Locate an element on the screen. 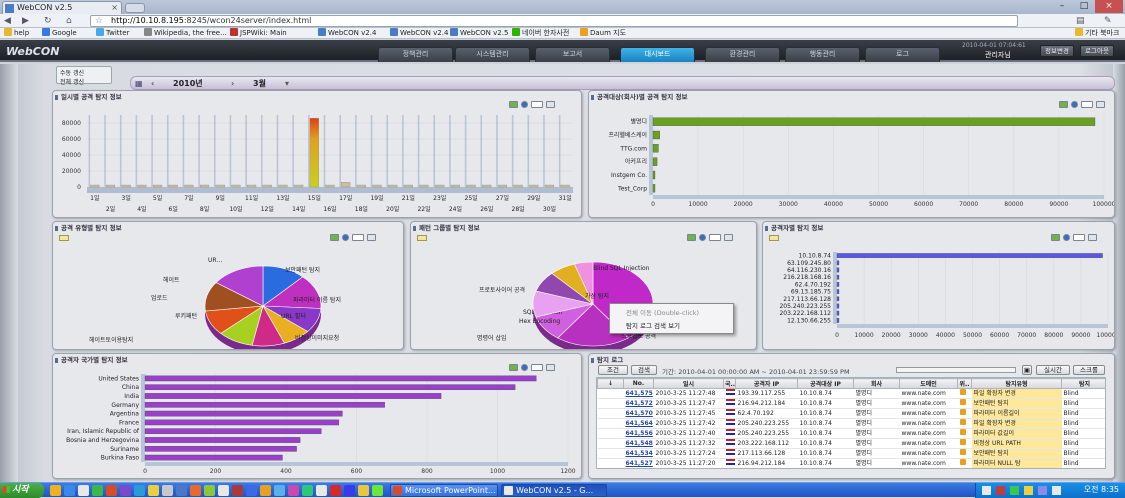  menu-tab: 정책관리 is located at coordinates (415, 54).